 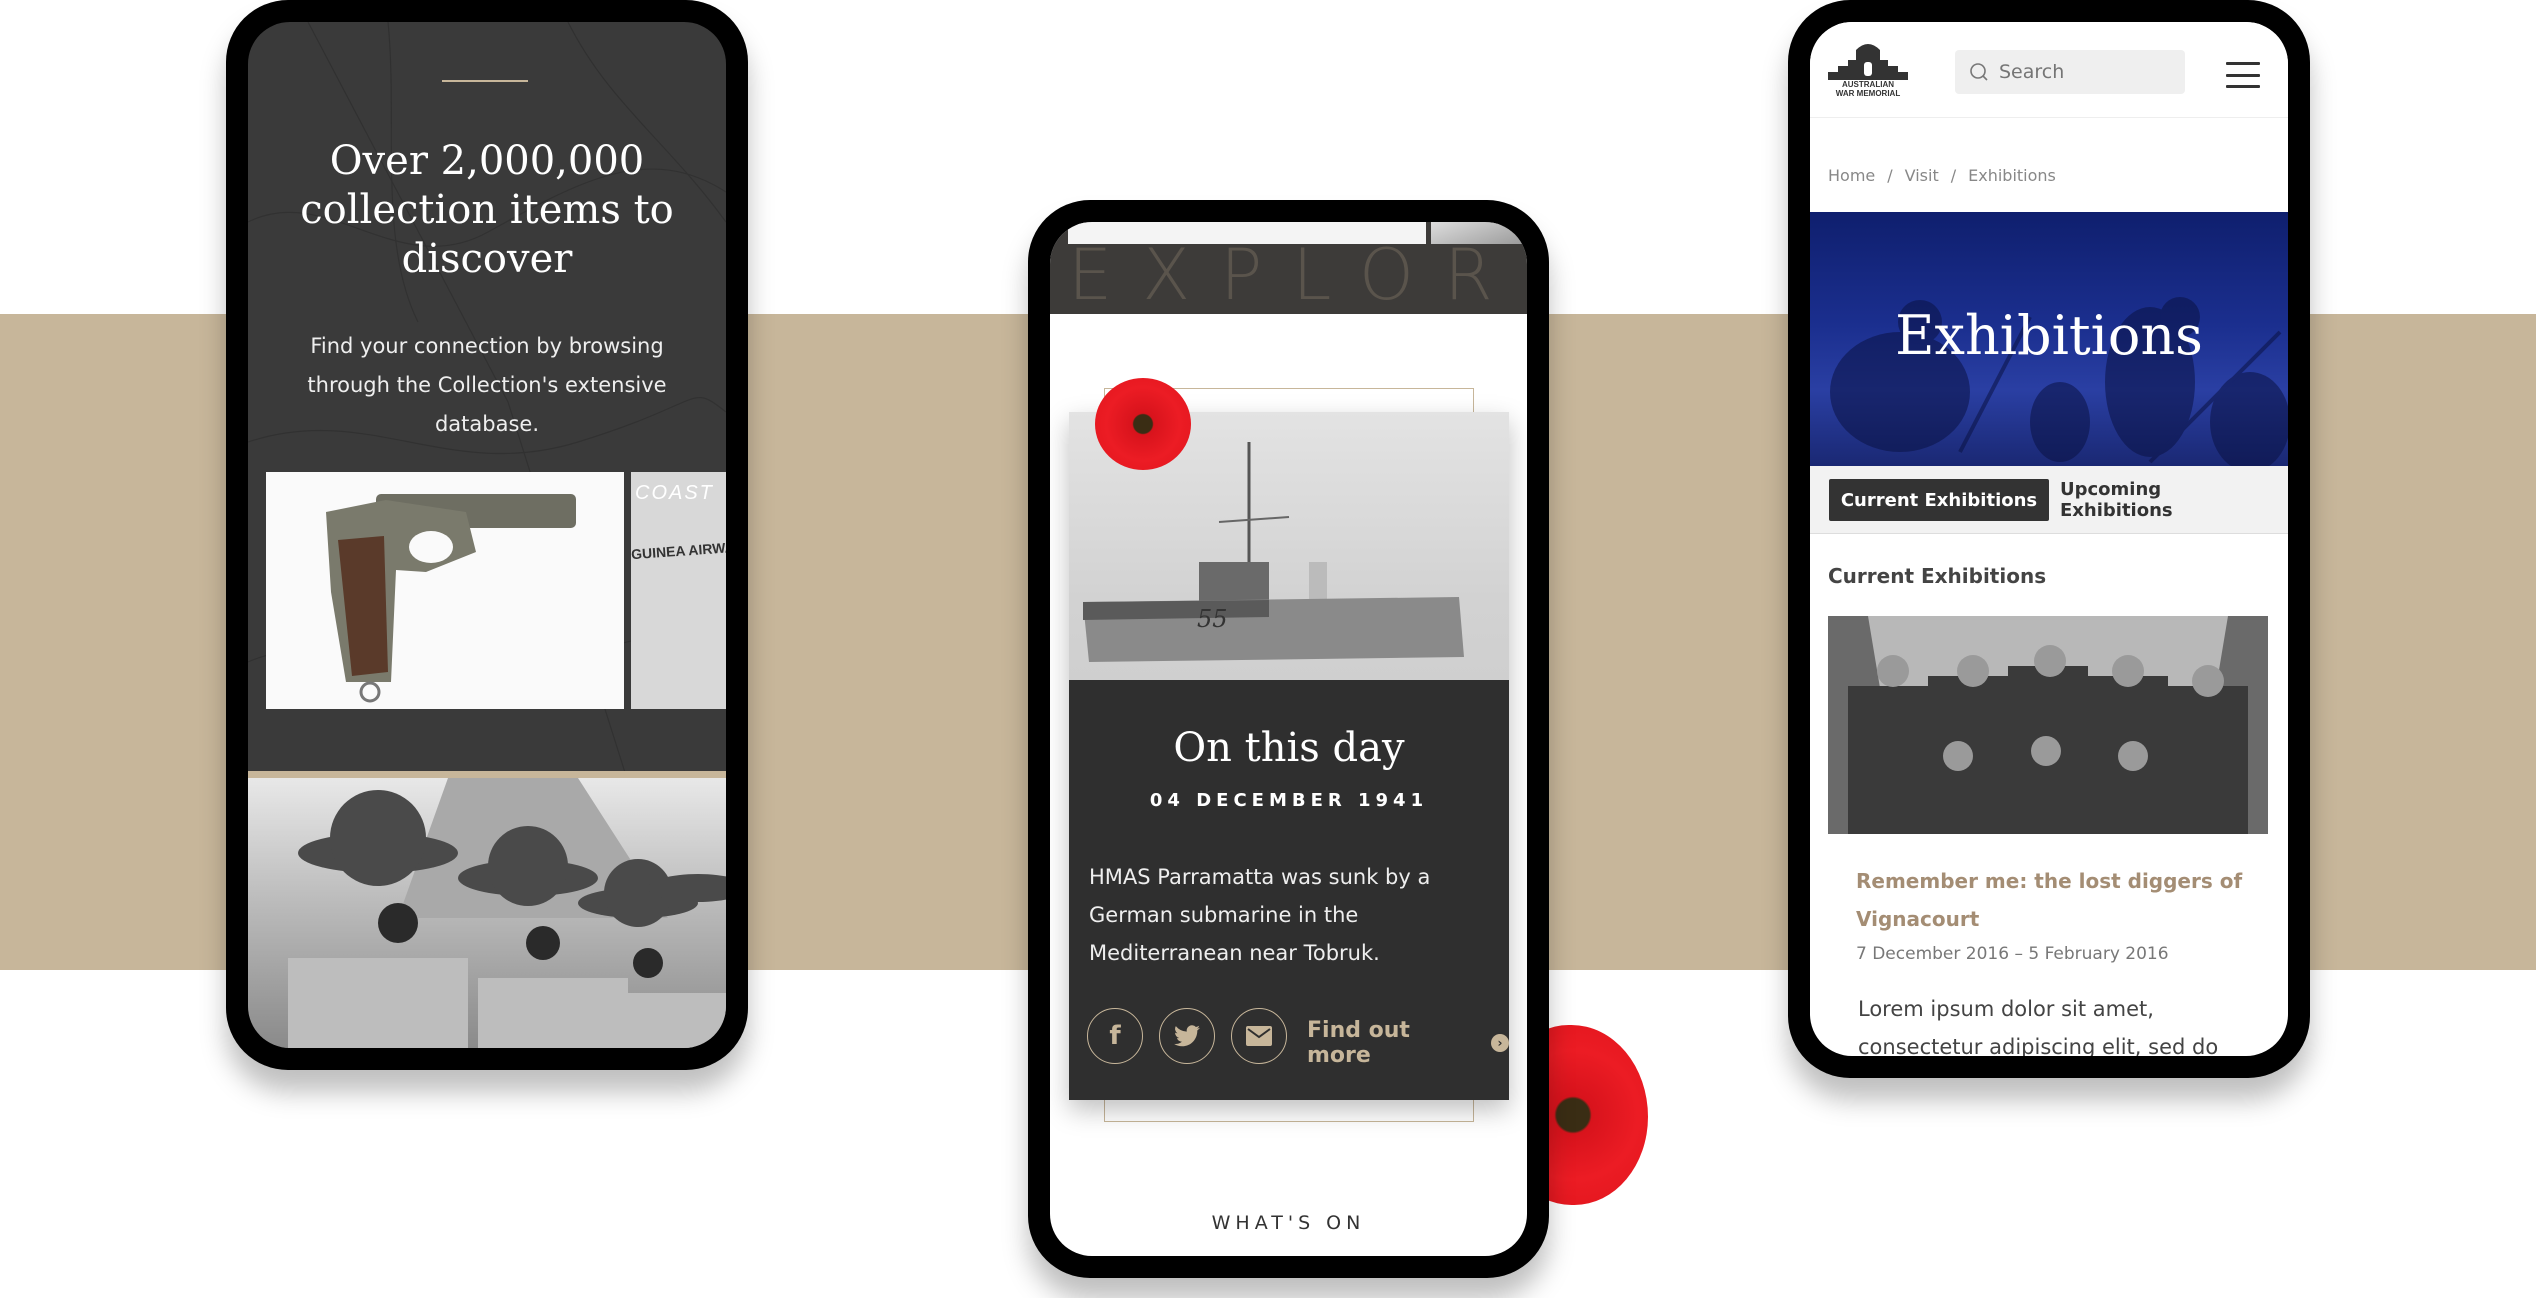 I want to click on gas-mask-soldiers-photo, so click(x=487, y=913).